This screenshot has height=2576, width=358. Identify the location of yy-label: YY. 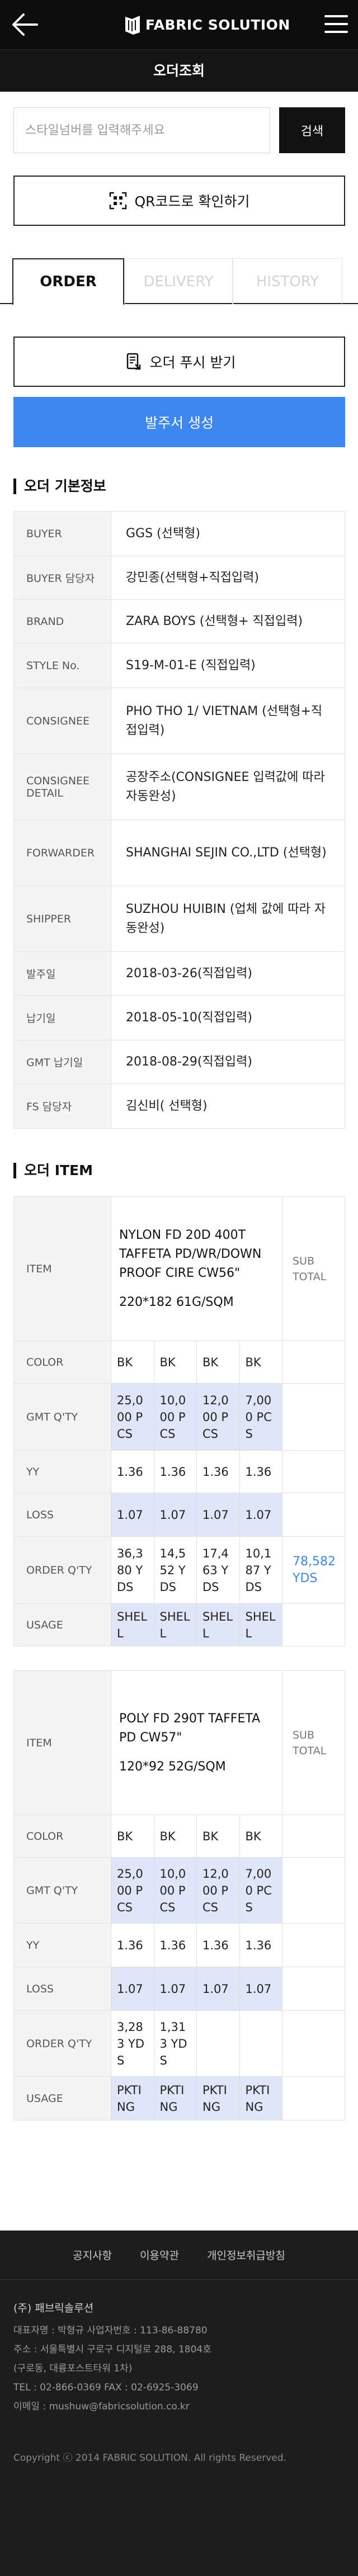
(62, 1472).